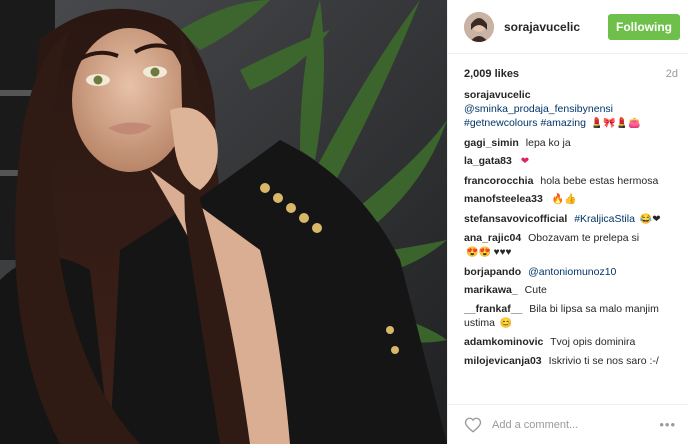 The image size is (688, 444). What do you see at coordinates (650, 219) in the screenshot?
I see `comment-emojis: 😂❤` at bounding box center [650, 219].